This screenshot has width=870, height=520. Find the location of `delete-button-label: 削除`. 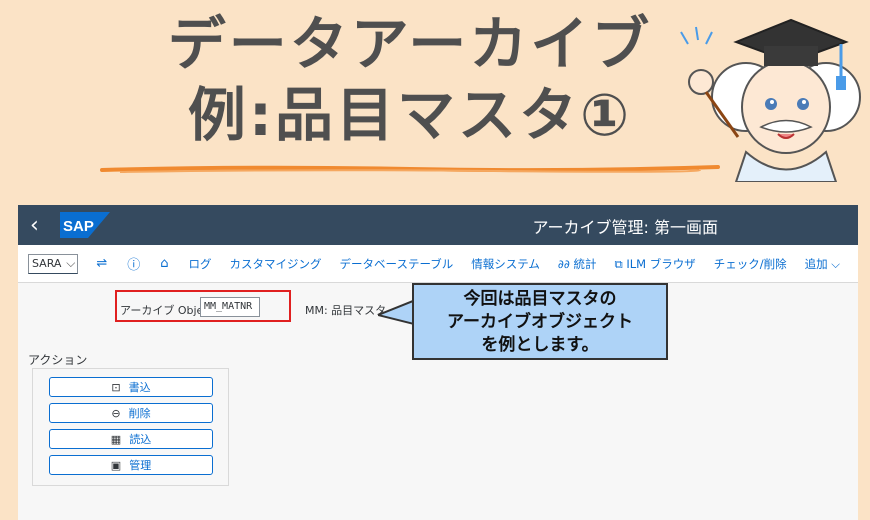

delete-button-label: 削除 is located at coordinates (139, 413).